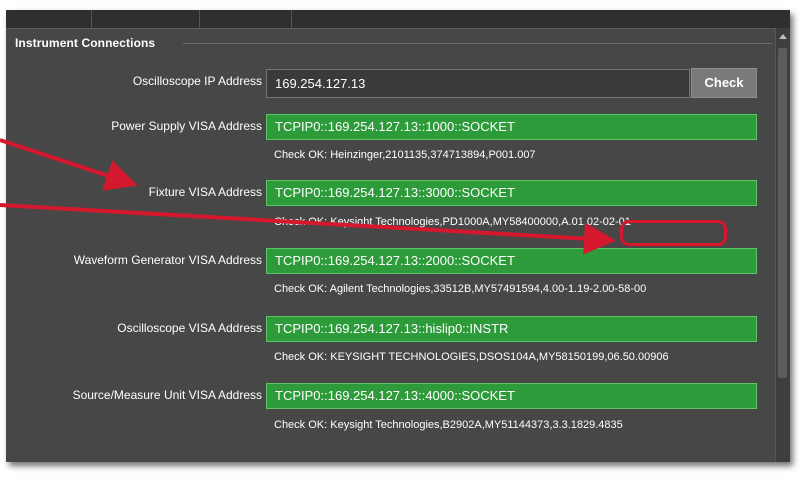 The image size is (804, 479). I want to click on scroll-thumb, so click(782, 213).